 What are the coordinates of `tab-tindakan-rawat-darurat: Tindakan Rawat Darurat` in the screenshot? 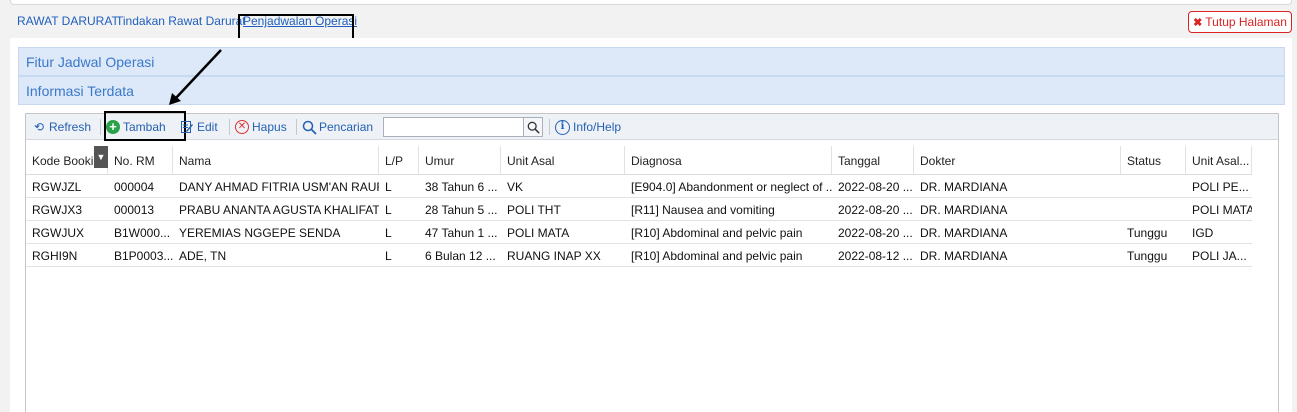 It's located at (181, 21).